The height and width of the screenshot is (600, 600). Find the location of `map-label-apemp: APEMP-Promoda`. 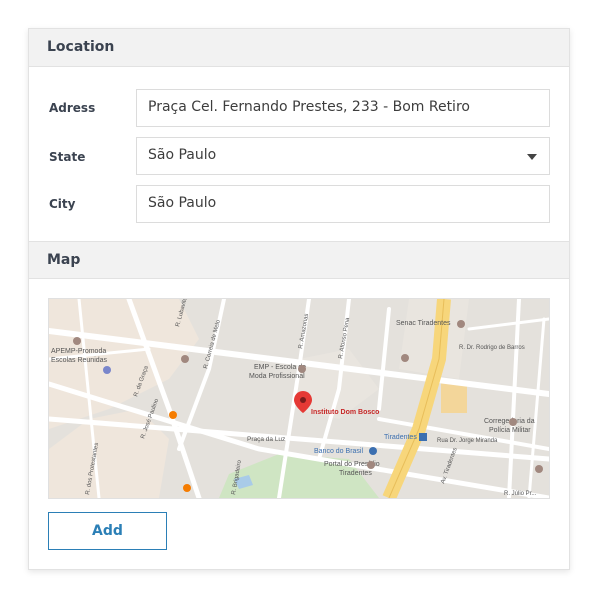

map-label-apemp: APEMP-Promoda is located at coordinates (78, 351).